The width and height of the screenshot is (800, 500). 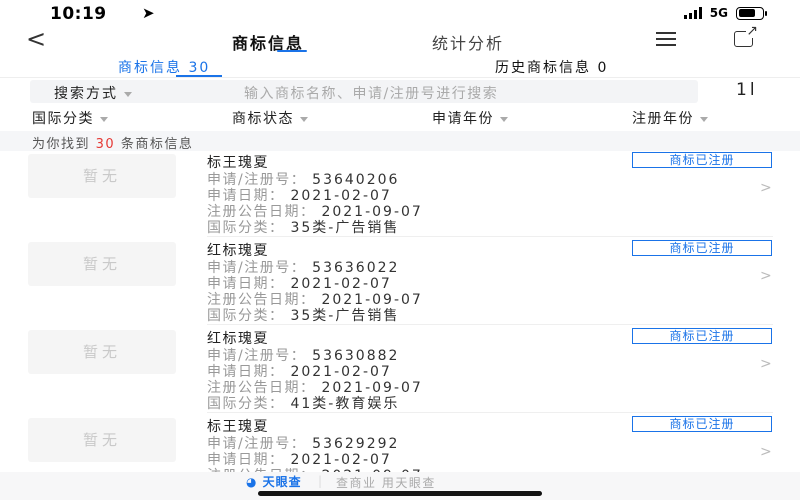 I want to click on home-indicator, so click(x=400, y=493).